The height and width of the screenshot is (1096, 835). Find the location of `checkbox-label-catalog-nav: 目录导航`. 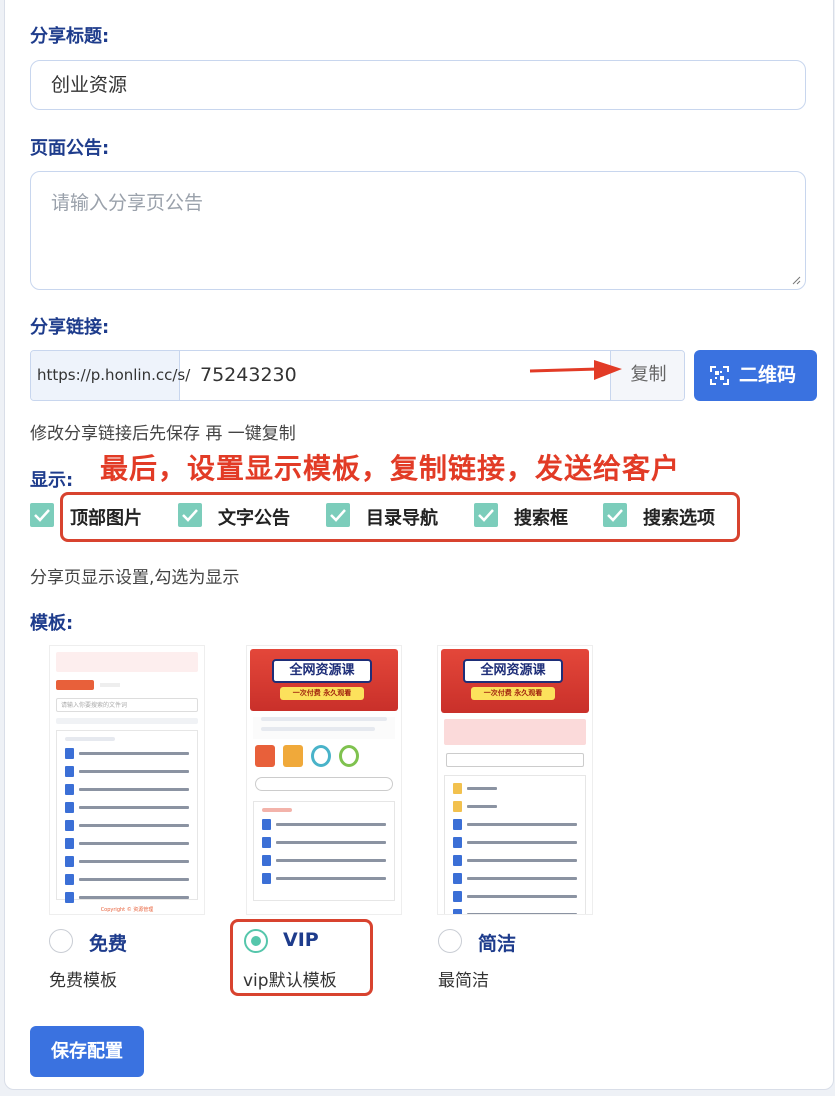

checkbox-label-catalog-nav: 目录导航 is located at coordinates (402, 517).